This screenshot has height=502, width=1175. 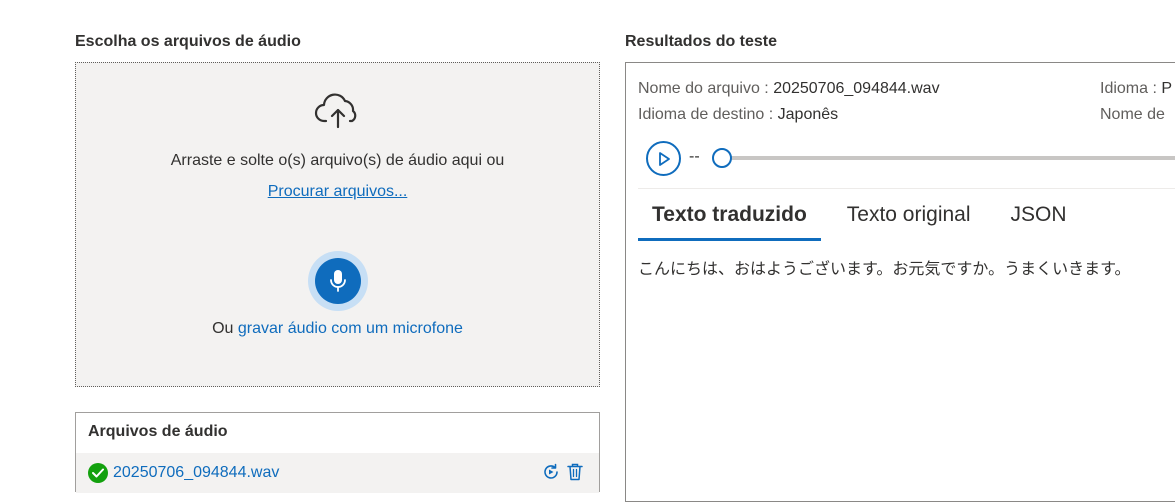 I want to click on language-info: Idioma : P, so click(x=1136, y=89).